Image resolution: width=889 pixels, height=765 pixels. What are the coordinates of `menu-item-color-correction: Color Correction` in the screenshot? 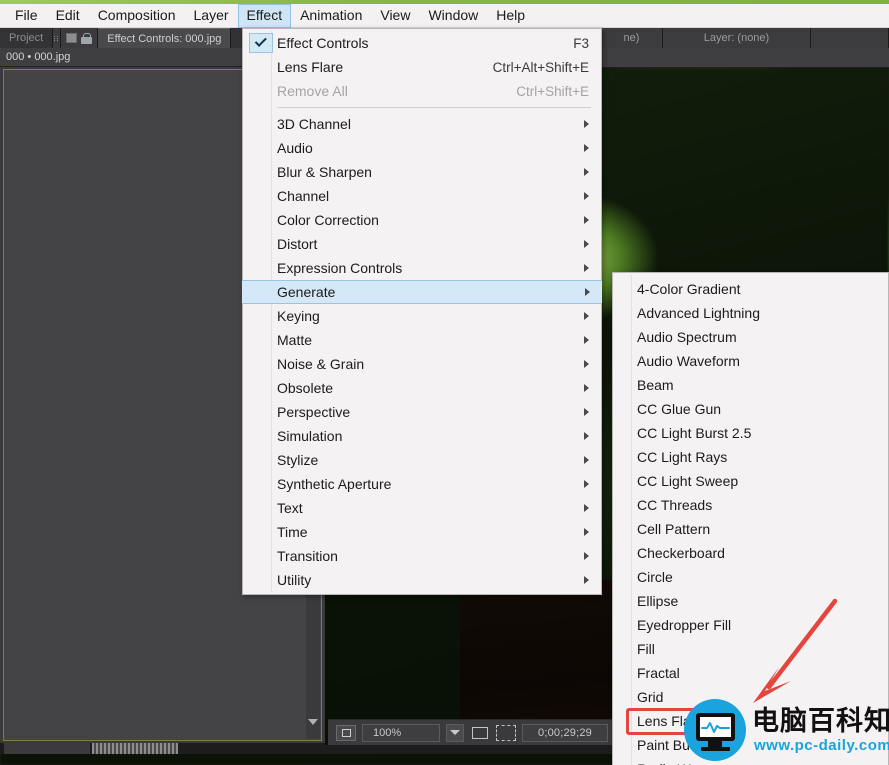 It's located at (422, 220).